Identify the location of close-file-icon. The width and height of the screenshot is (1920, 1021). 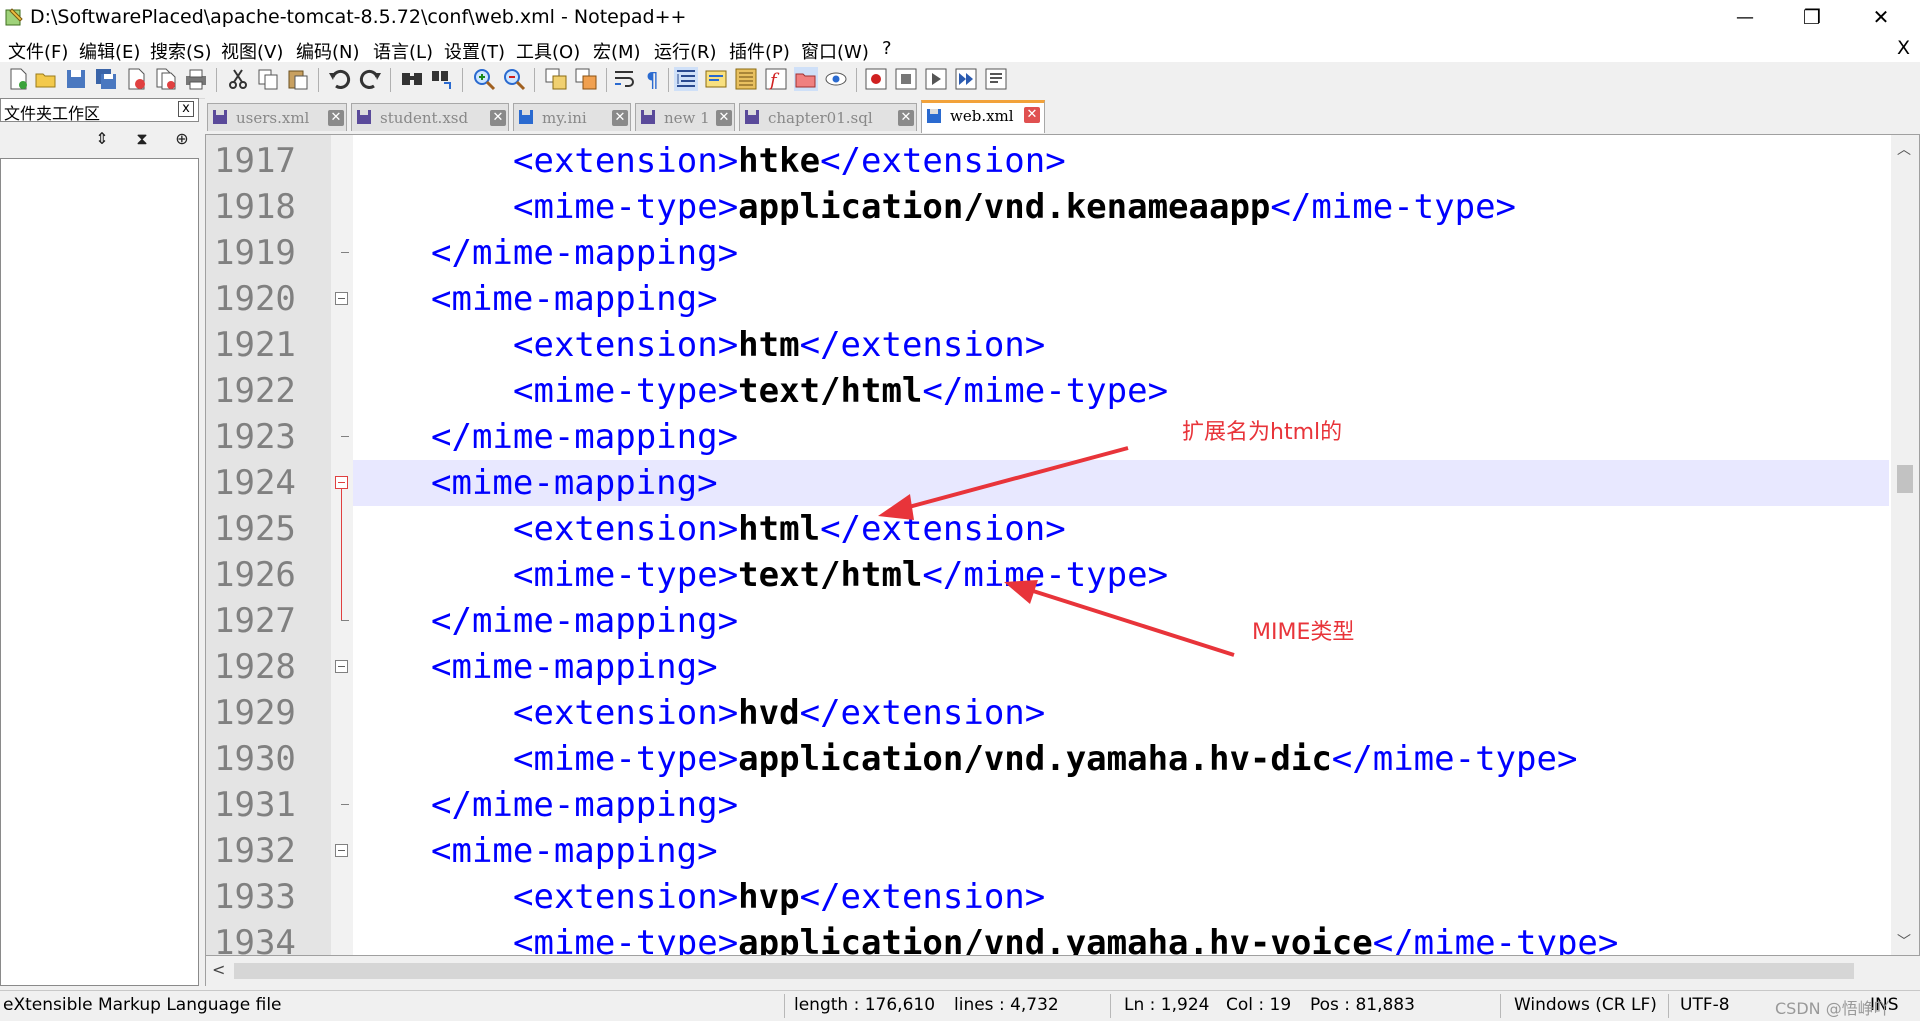
(136, 79).